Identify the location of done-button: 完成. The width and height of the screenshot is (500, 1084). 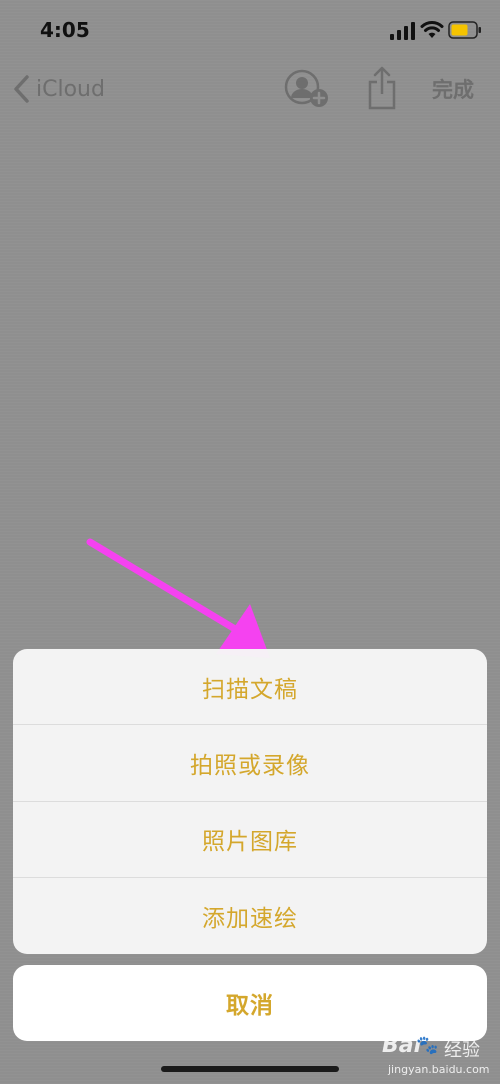
(453, 89).